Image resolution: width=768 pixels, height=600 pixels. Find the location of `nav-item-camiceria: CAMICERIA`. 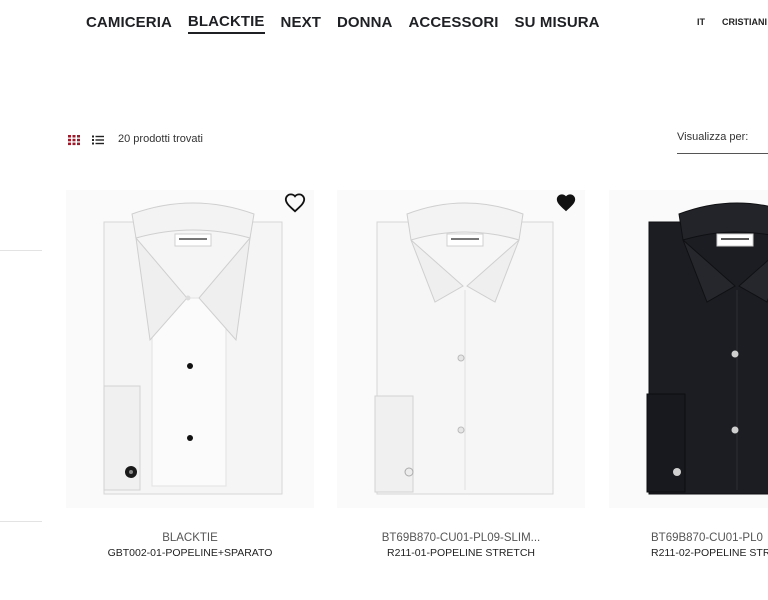

nav-item-camiceria: CAMICERIA is located at coordinates (129, 23).